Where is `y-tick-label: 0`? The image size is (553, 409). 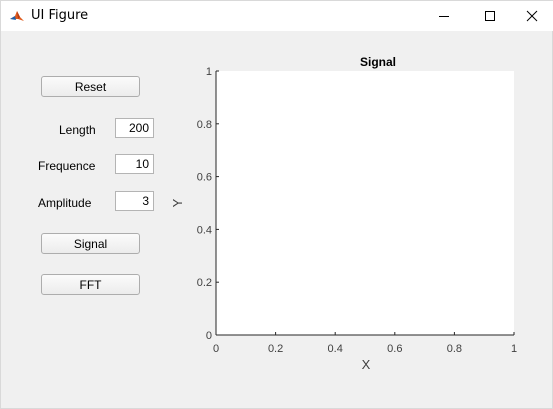 y-tick-label: 0 is located at coordinates (209, 336).